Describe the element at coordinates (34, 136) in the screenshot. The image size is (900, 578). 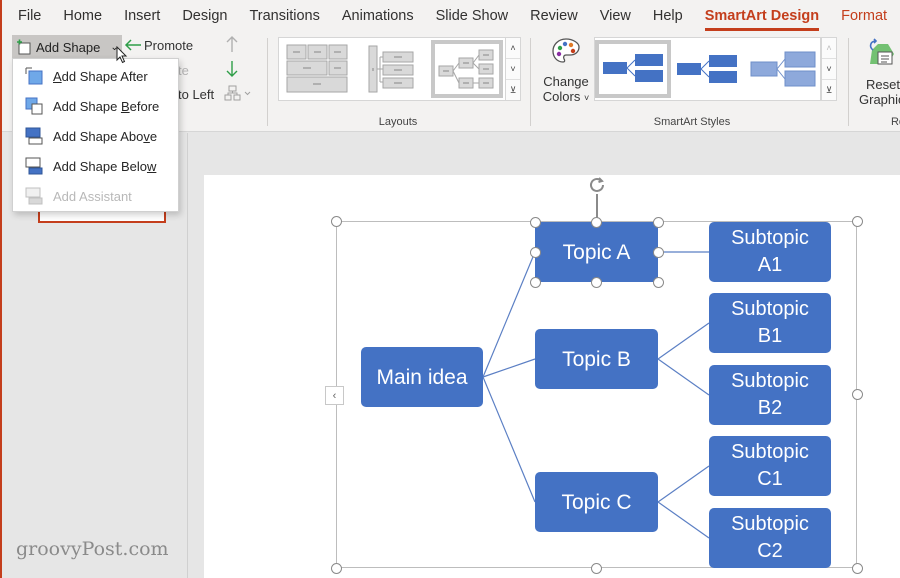
I see `add-shape-above-icon` at that location.